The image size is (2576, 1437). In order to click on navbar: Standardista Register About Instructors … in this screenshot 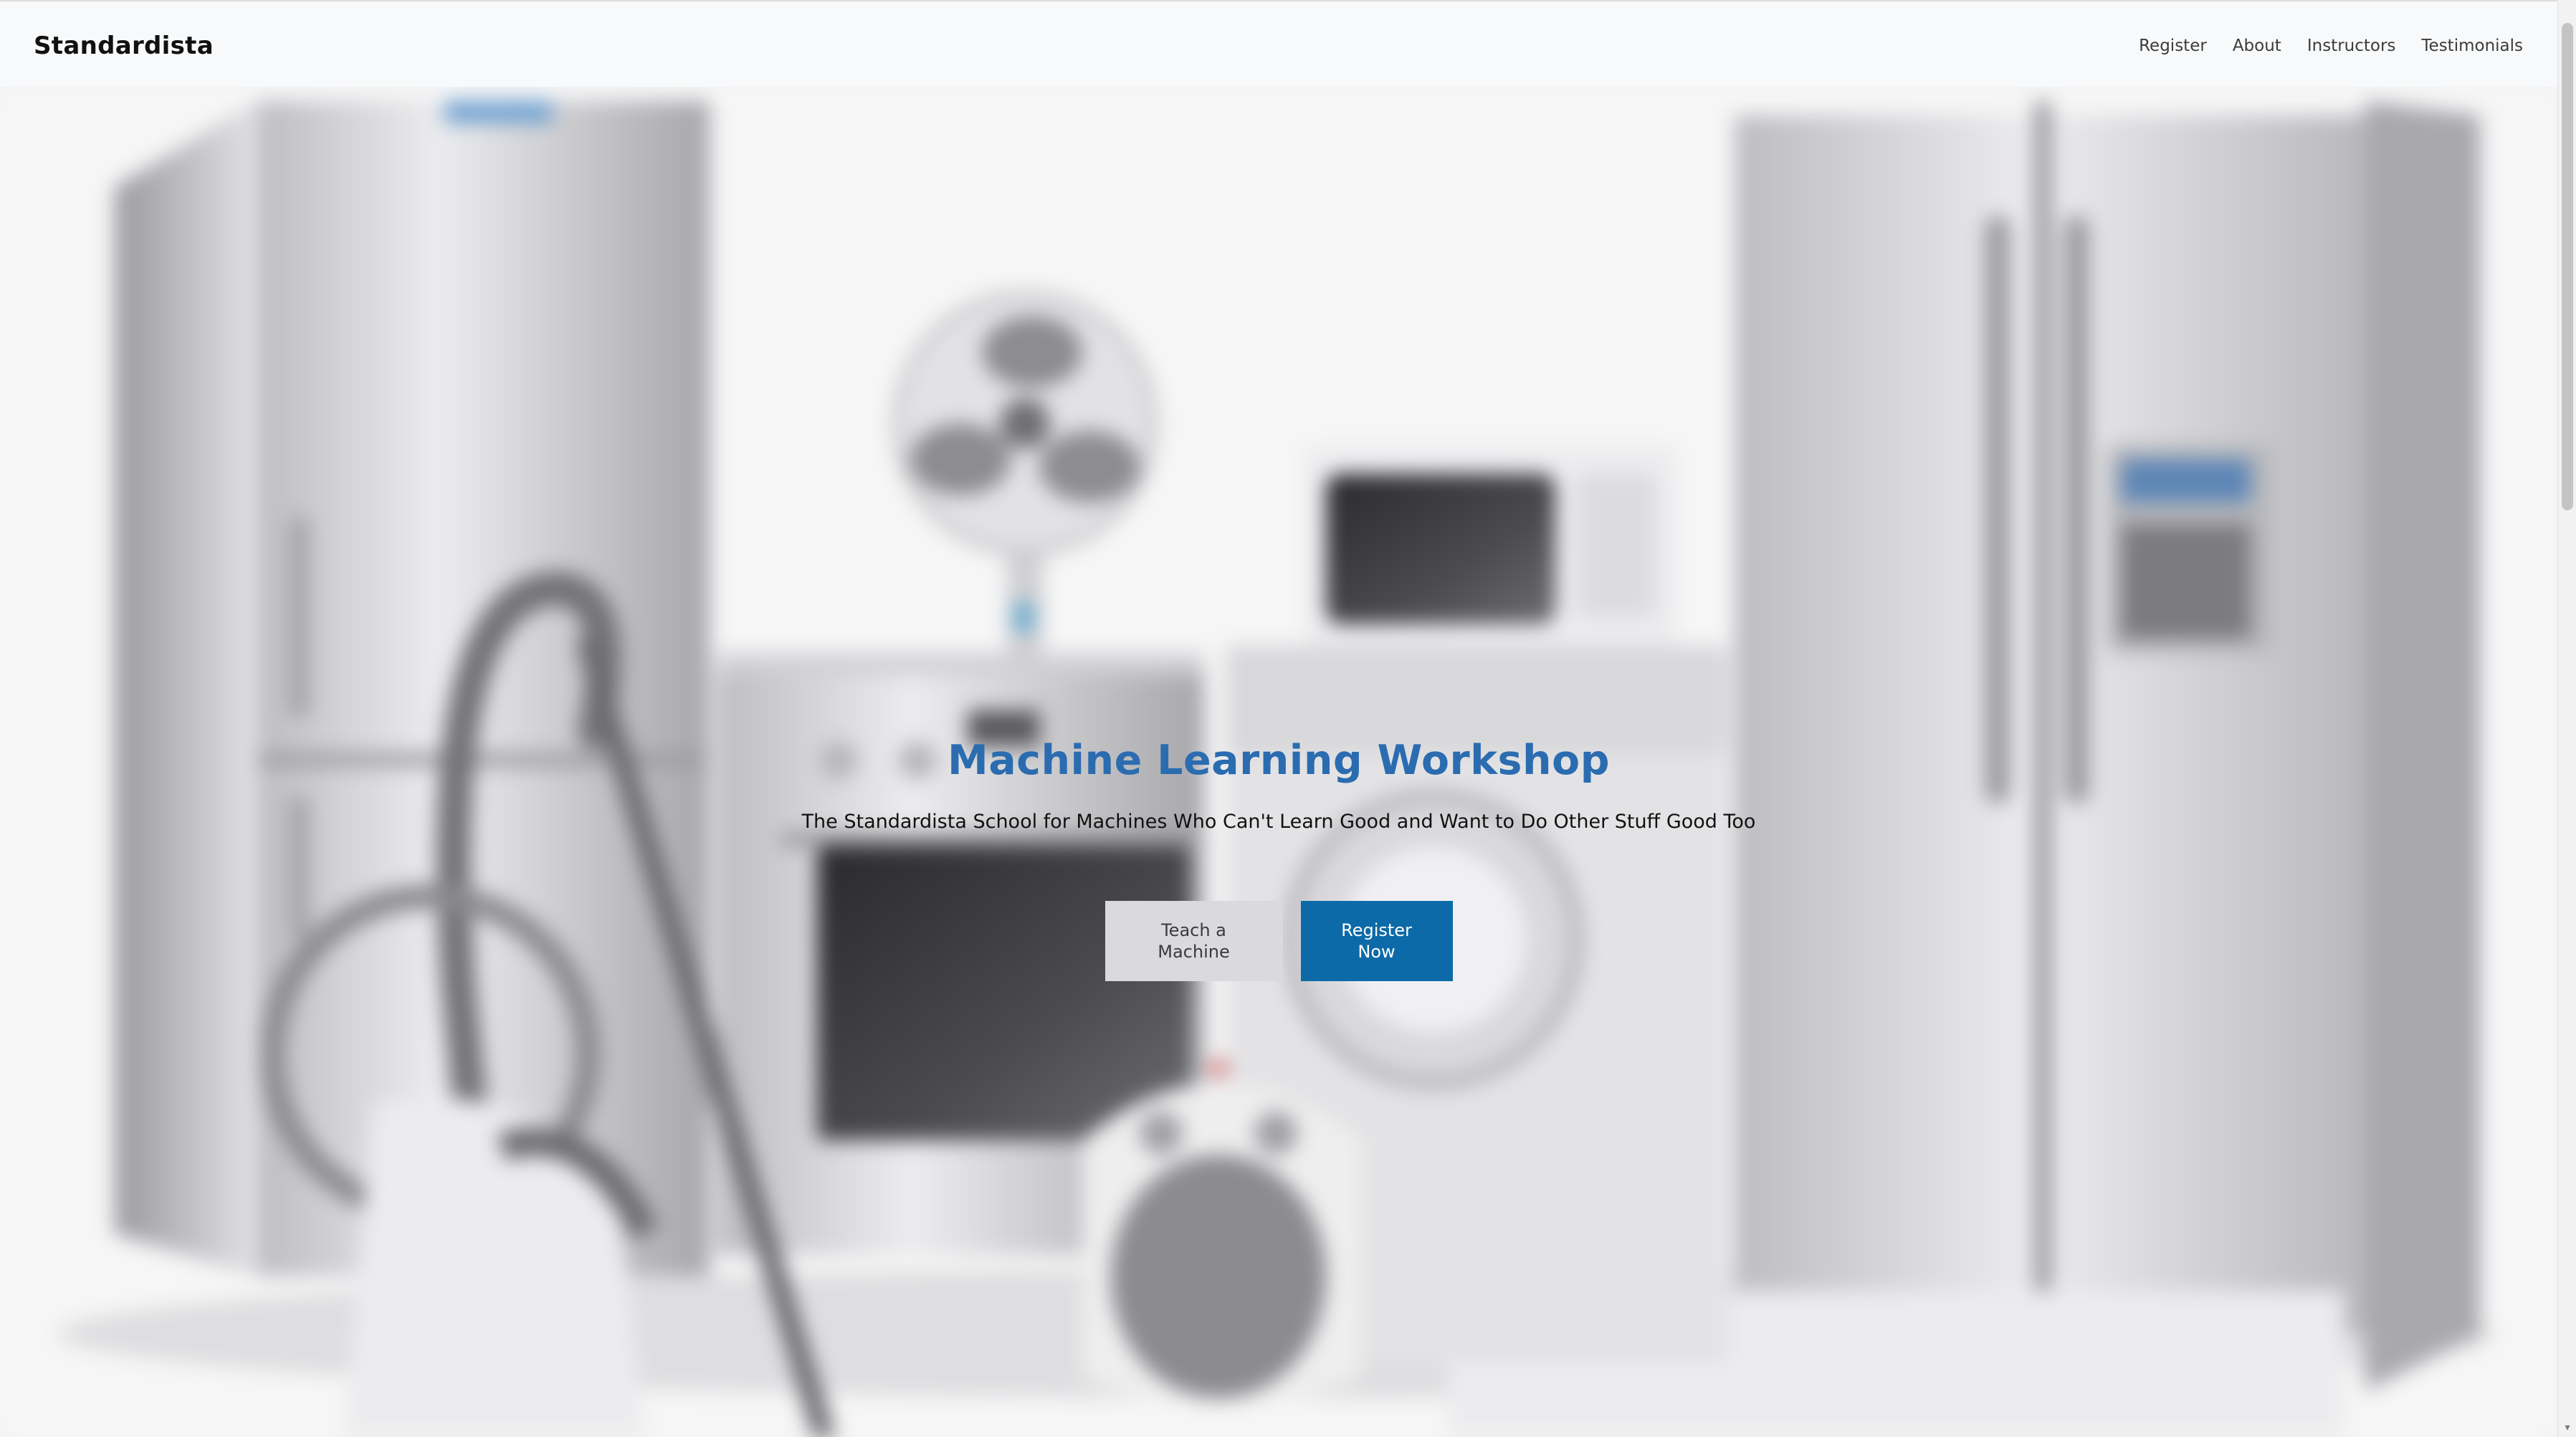, I will do `click(1278, 43)`.